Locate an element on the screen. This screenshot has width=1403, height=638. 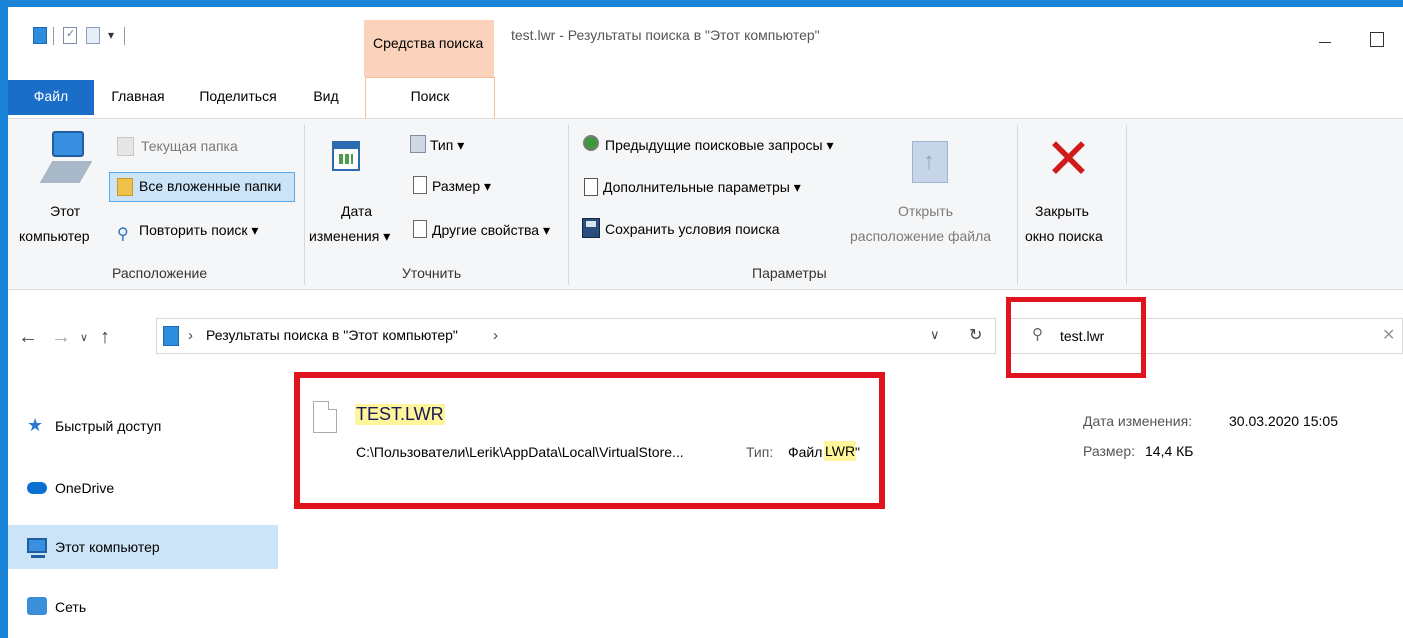
repeat-search-button: Повторить поиск ▾ is located at coordinates (198, 230).